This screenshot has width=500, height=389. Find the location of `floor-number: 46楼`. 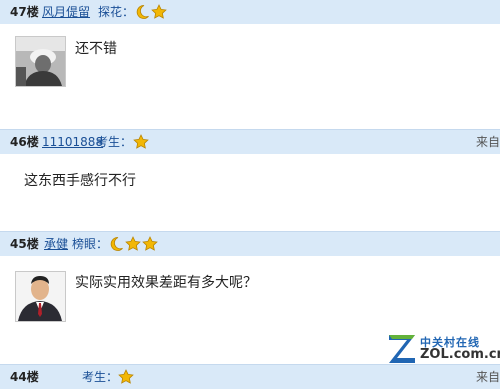

floor-number: 46楼 is located at coordinates (24, 142).